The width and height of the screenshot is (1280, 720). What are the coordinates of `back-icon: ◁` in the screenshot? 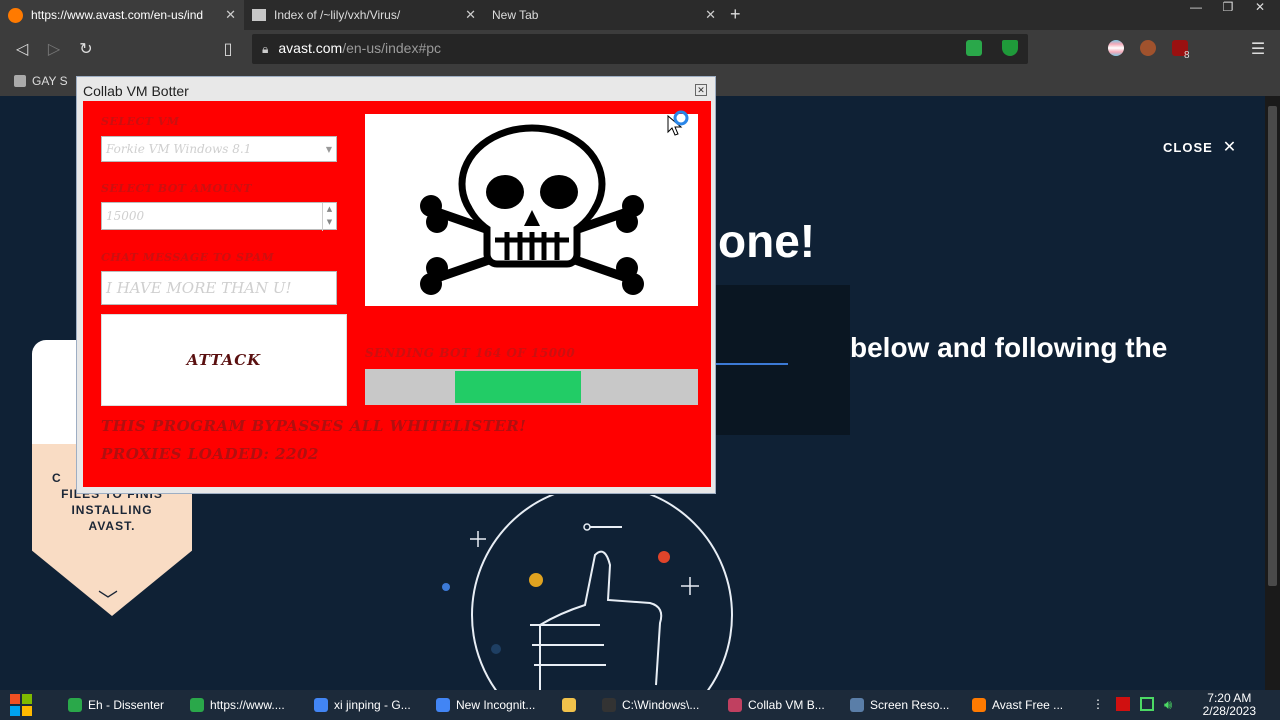 It's located at (22, 49).